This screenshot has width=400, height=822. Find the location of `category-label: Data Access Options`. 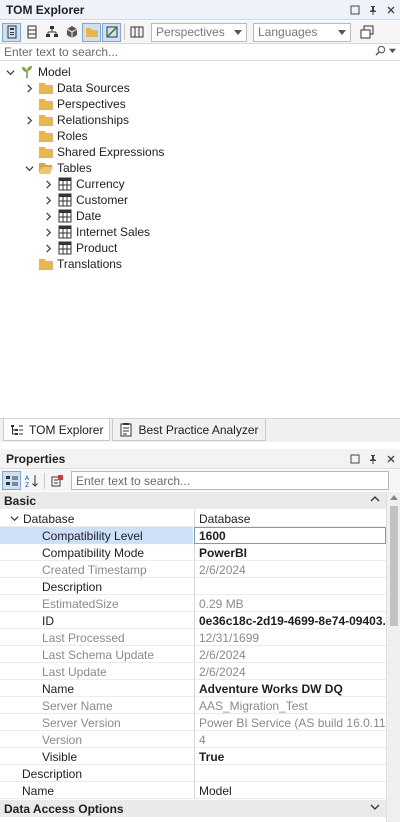

category-label: Data Access Options is located at coordinates (64, 808).